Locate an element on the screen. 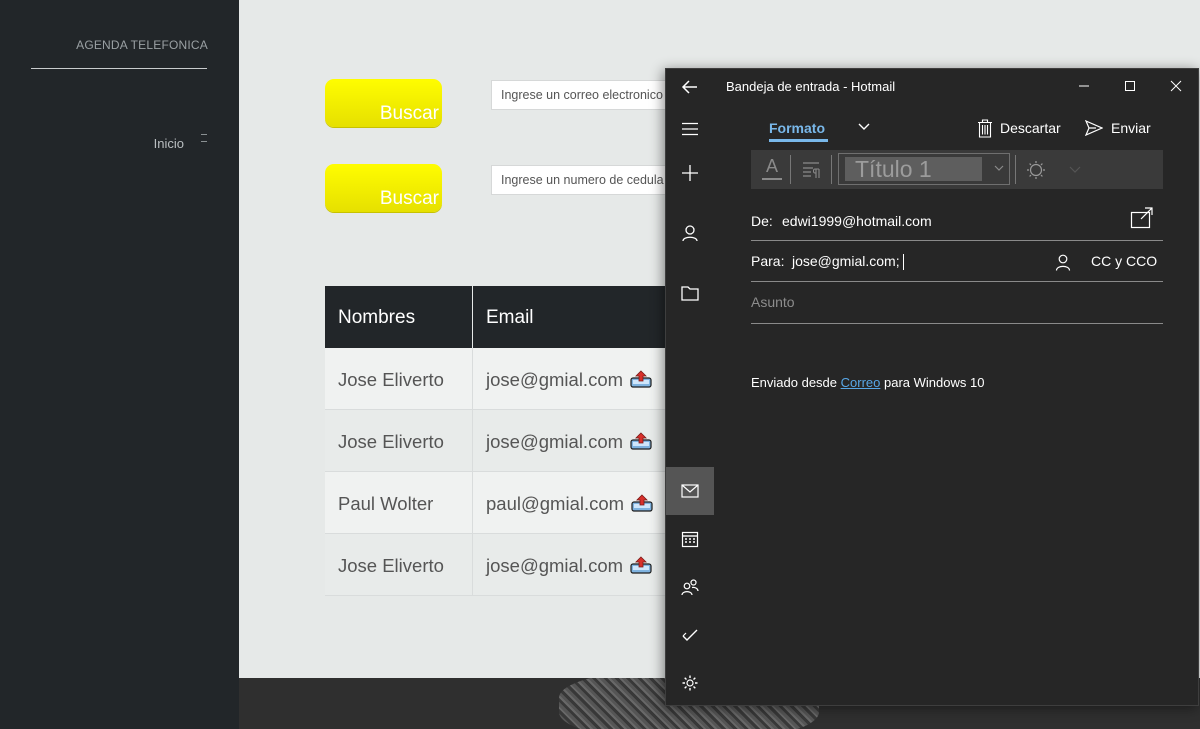 This screenshot has width=1200, height=729. column-header-nombres: Nombres is located at coordinates (399, 317).